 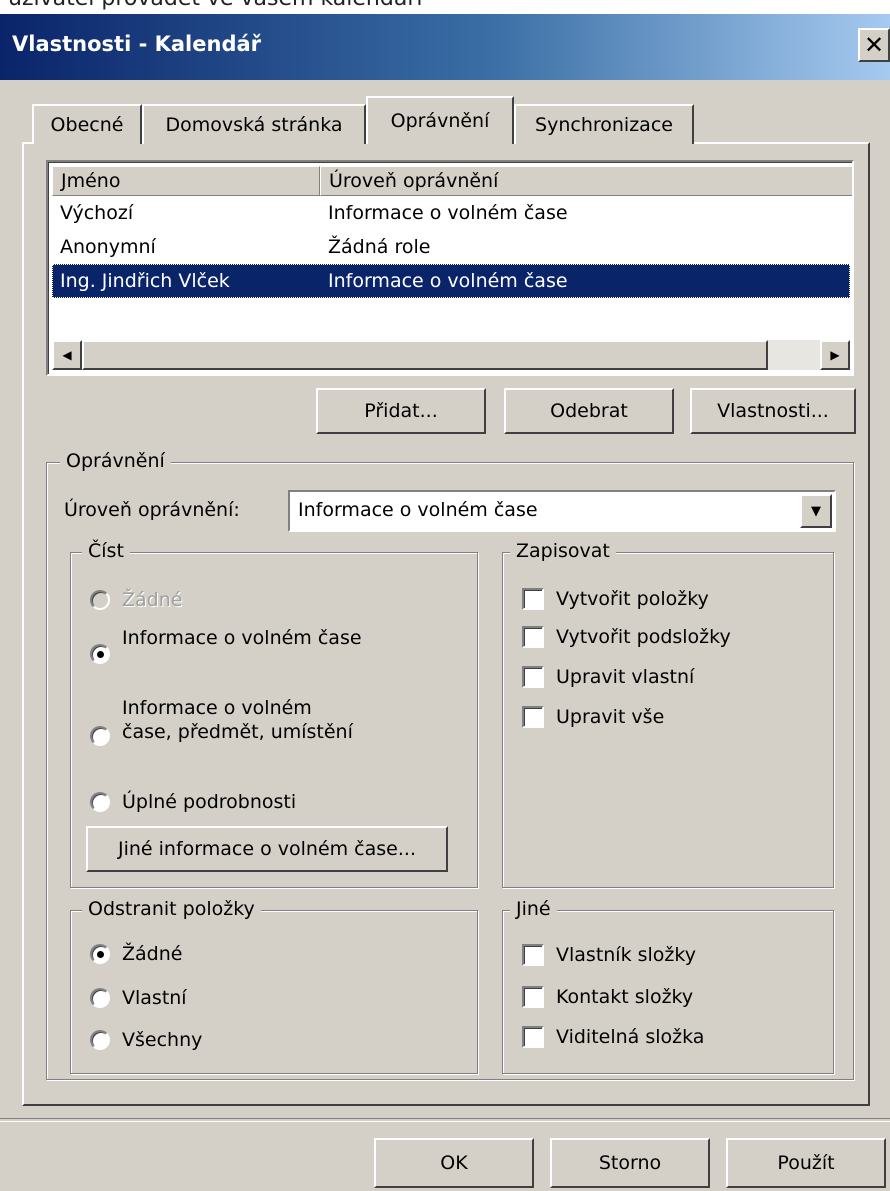 What do you see at coordinates (100, 998) in the screenshot?
I see `delete-own-radio` at bounding box center [100, 998].